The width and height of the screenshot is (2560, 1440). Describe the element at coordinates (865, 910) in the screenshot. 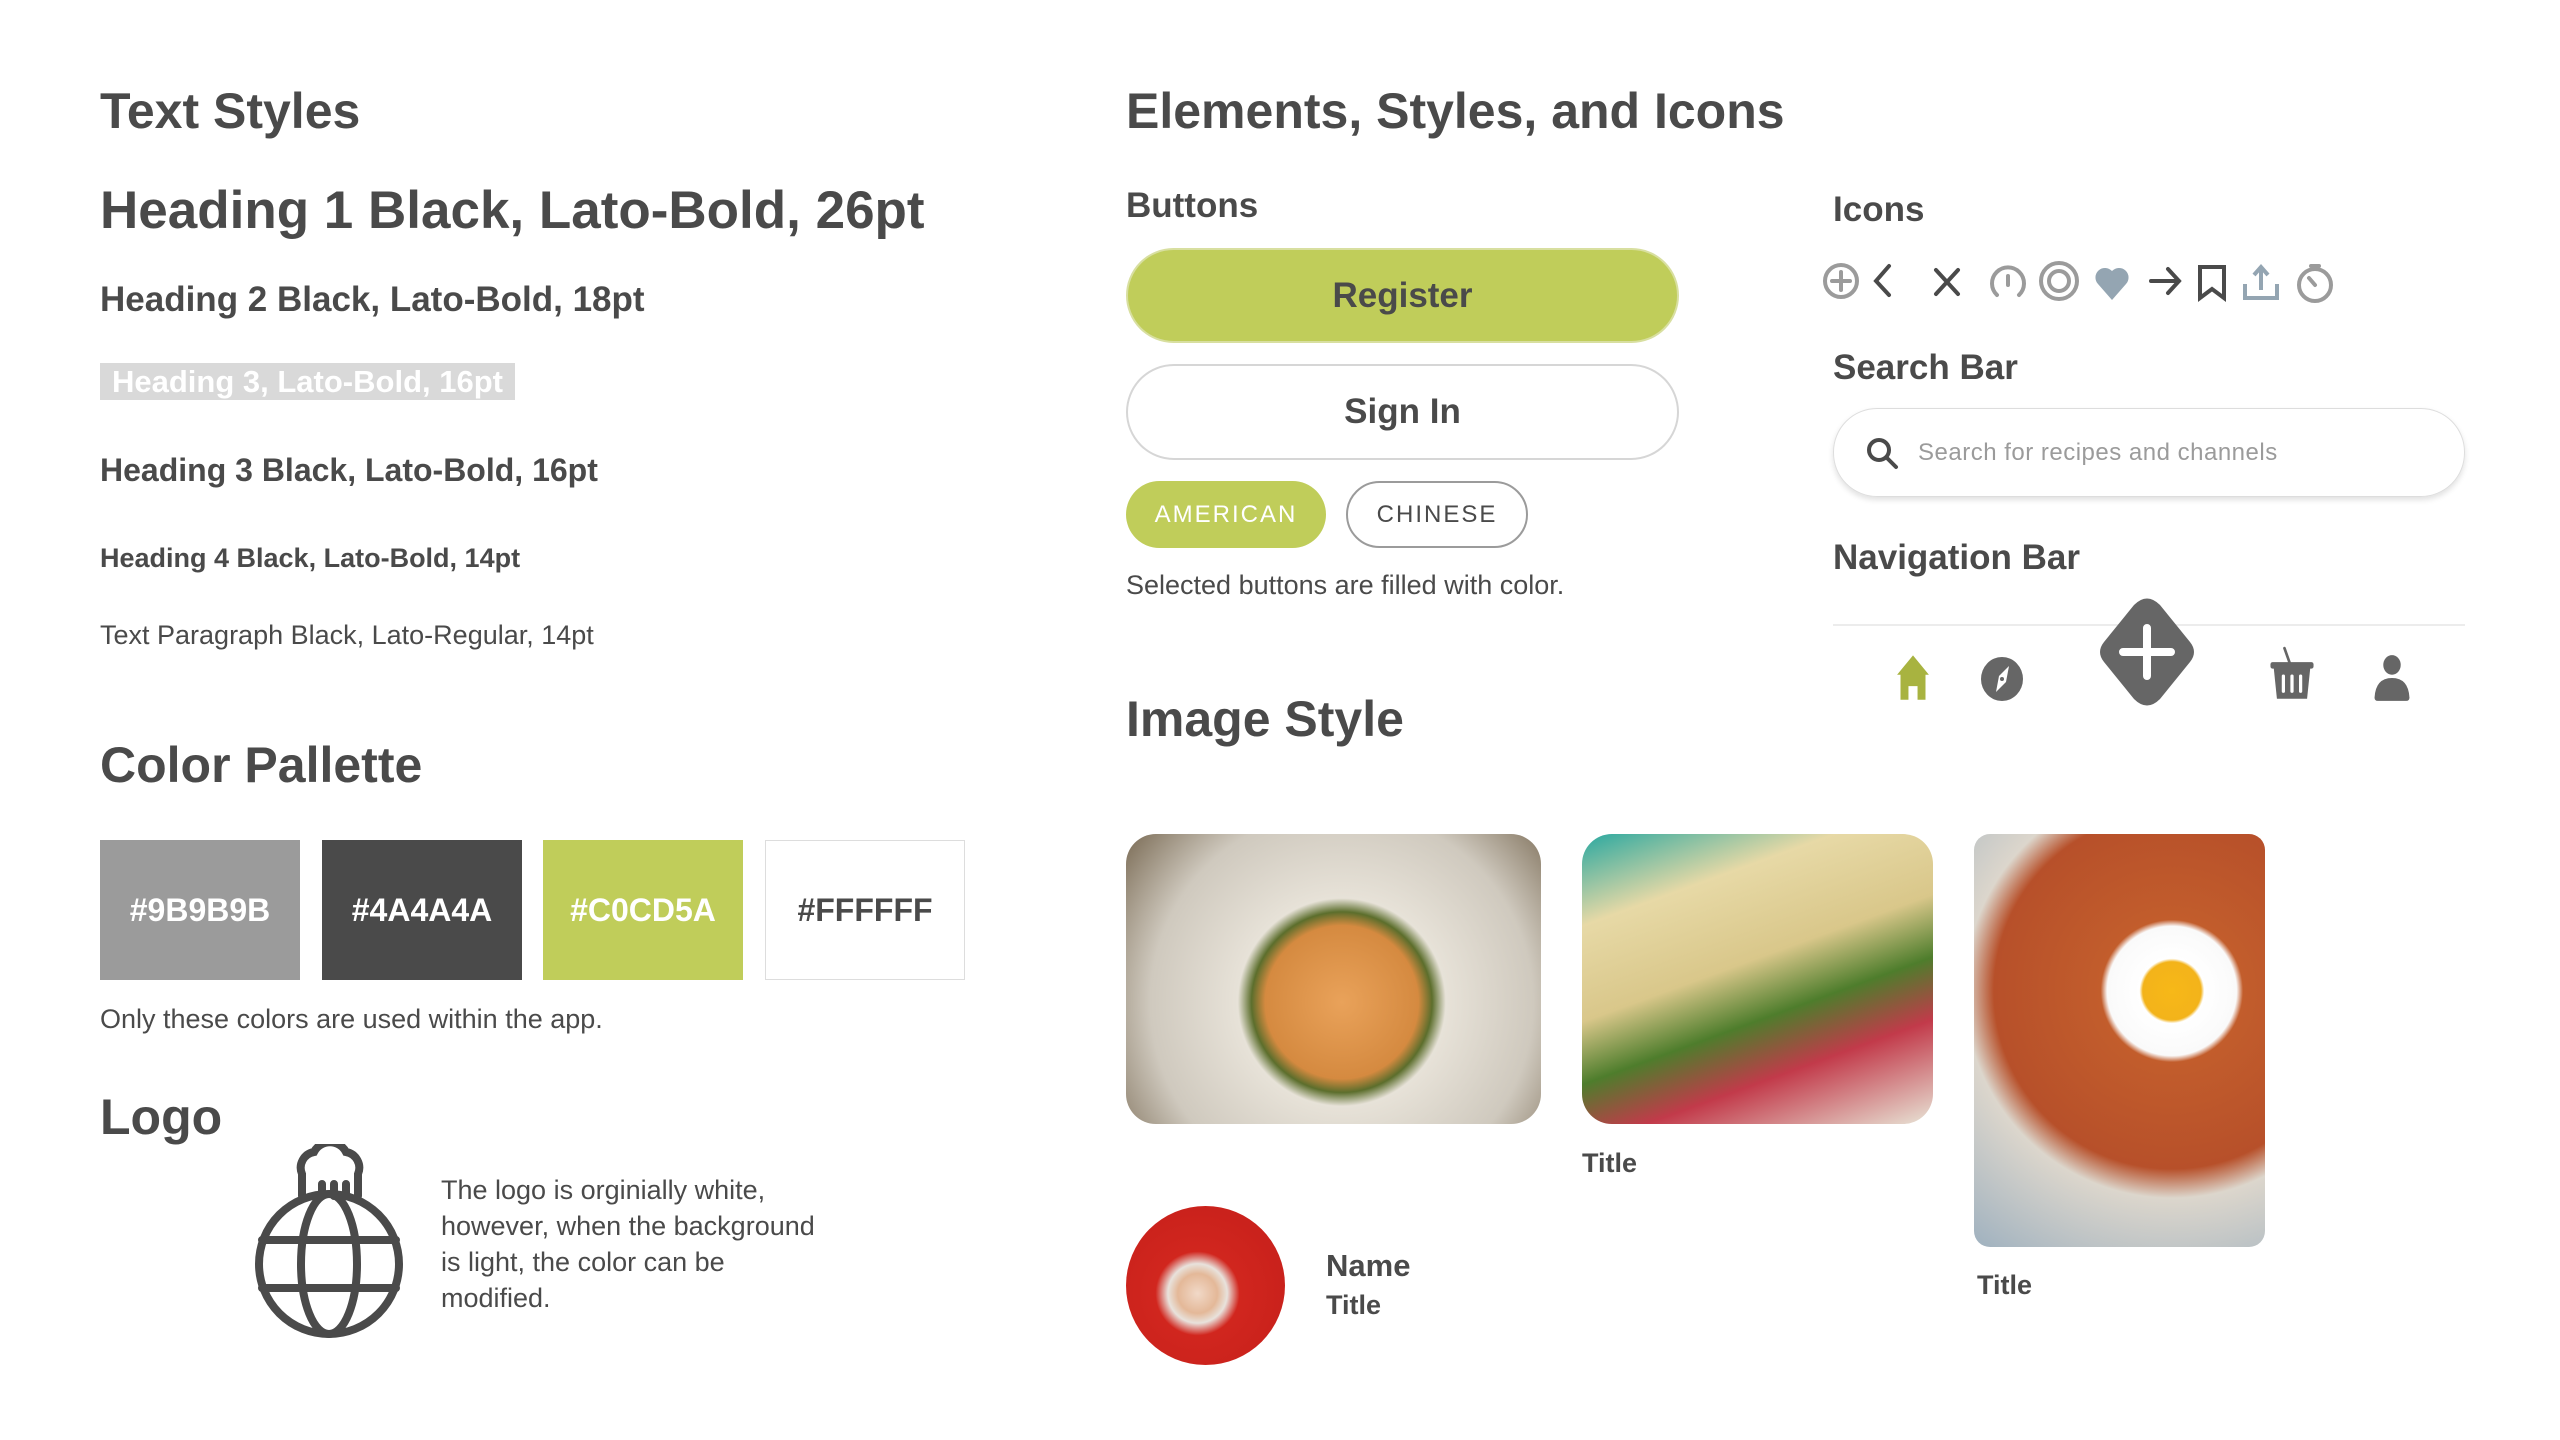

I see `swatch-white: #FFFFFF` at that location.